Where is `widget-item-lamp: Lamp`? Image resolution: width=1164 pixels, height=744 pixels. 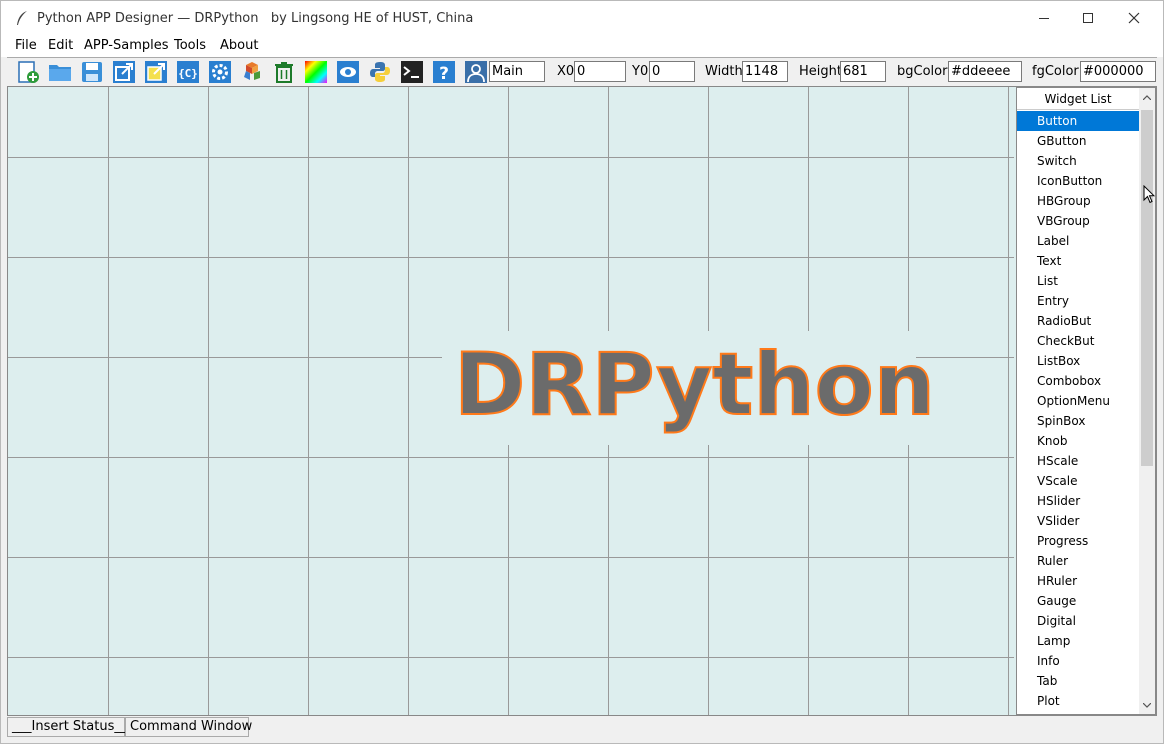
widget-item-lamp: Lamp is located at coordinates (1078, 641).